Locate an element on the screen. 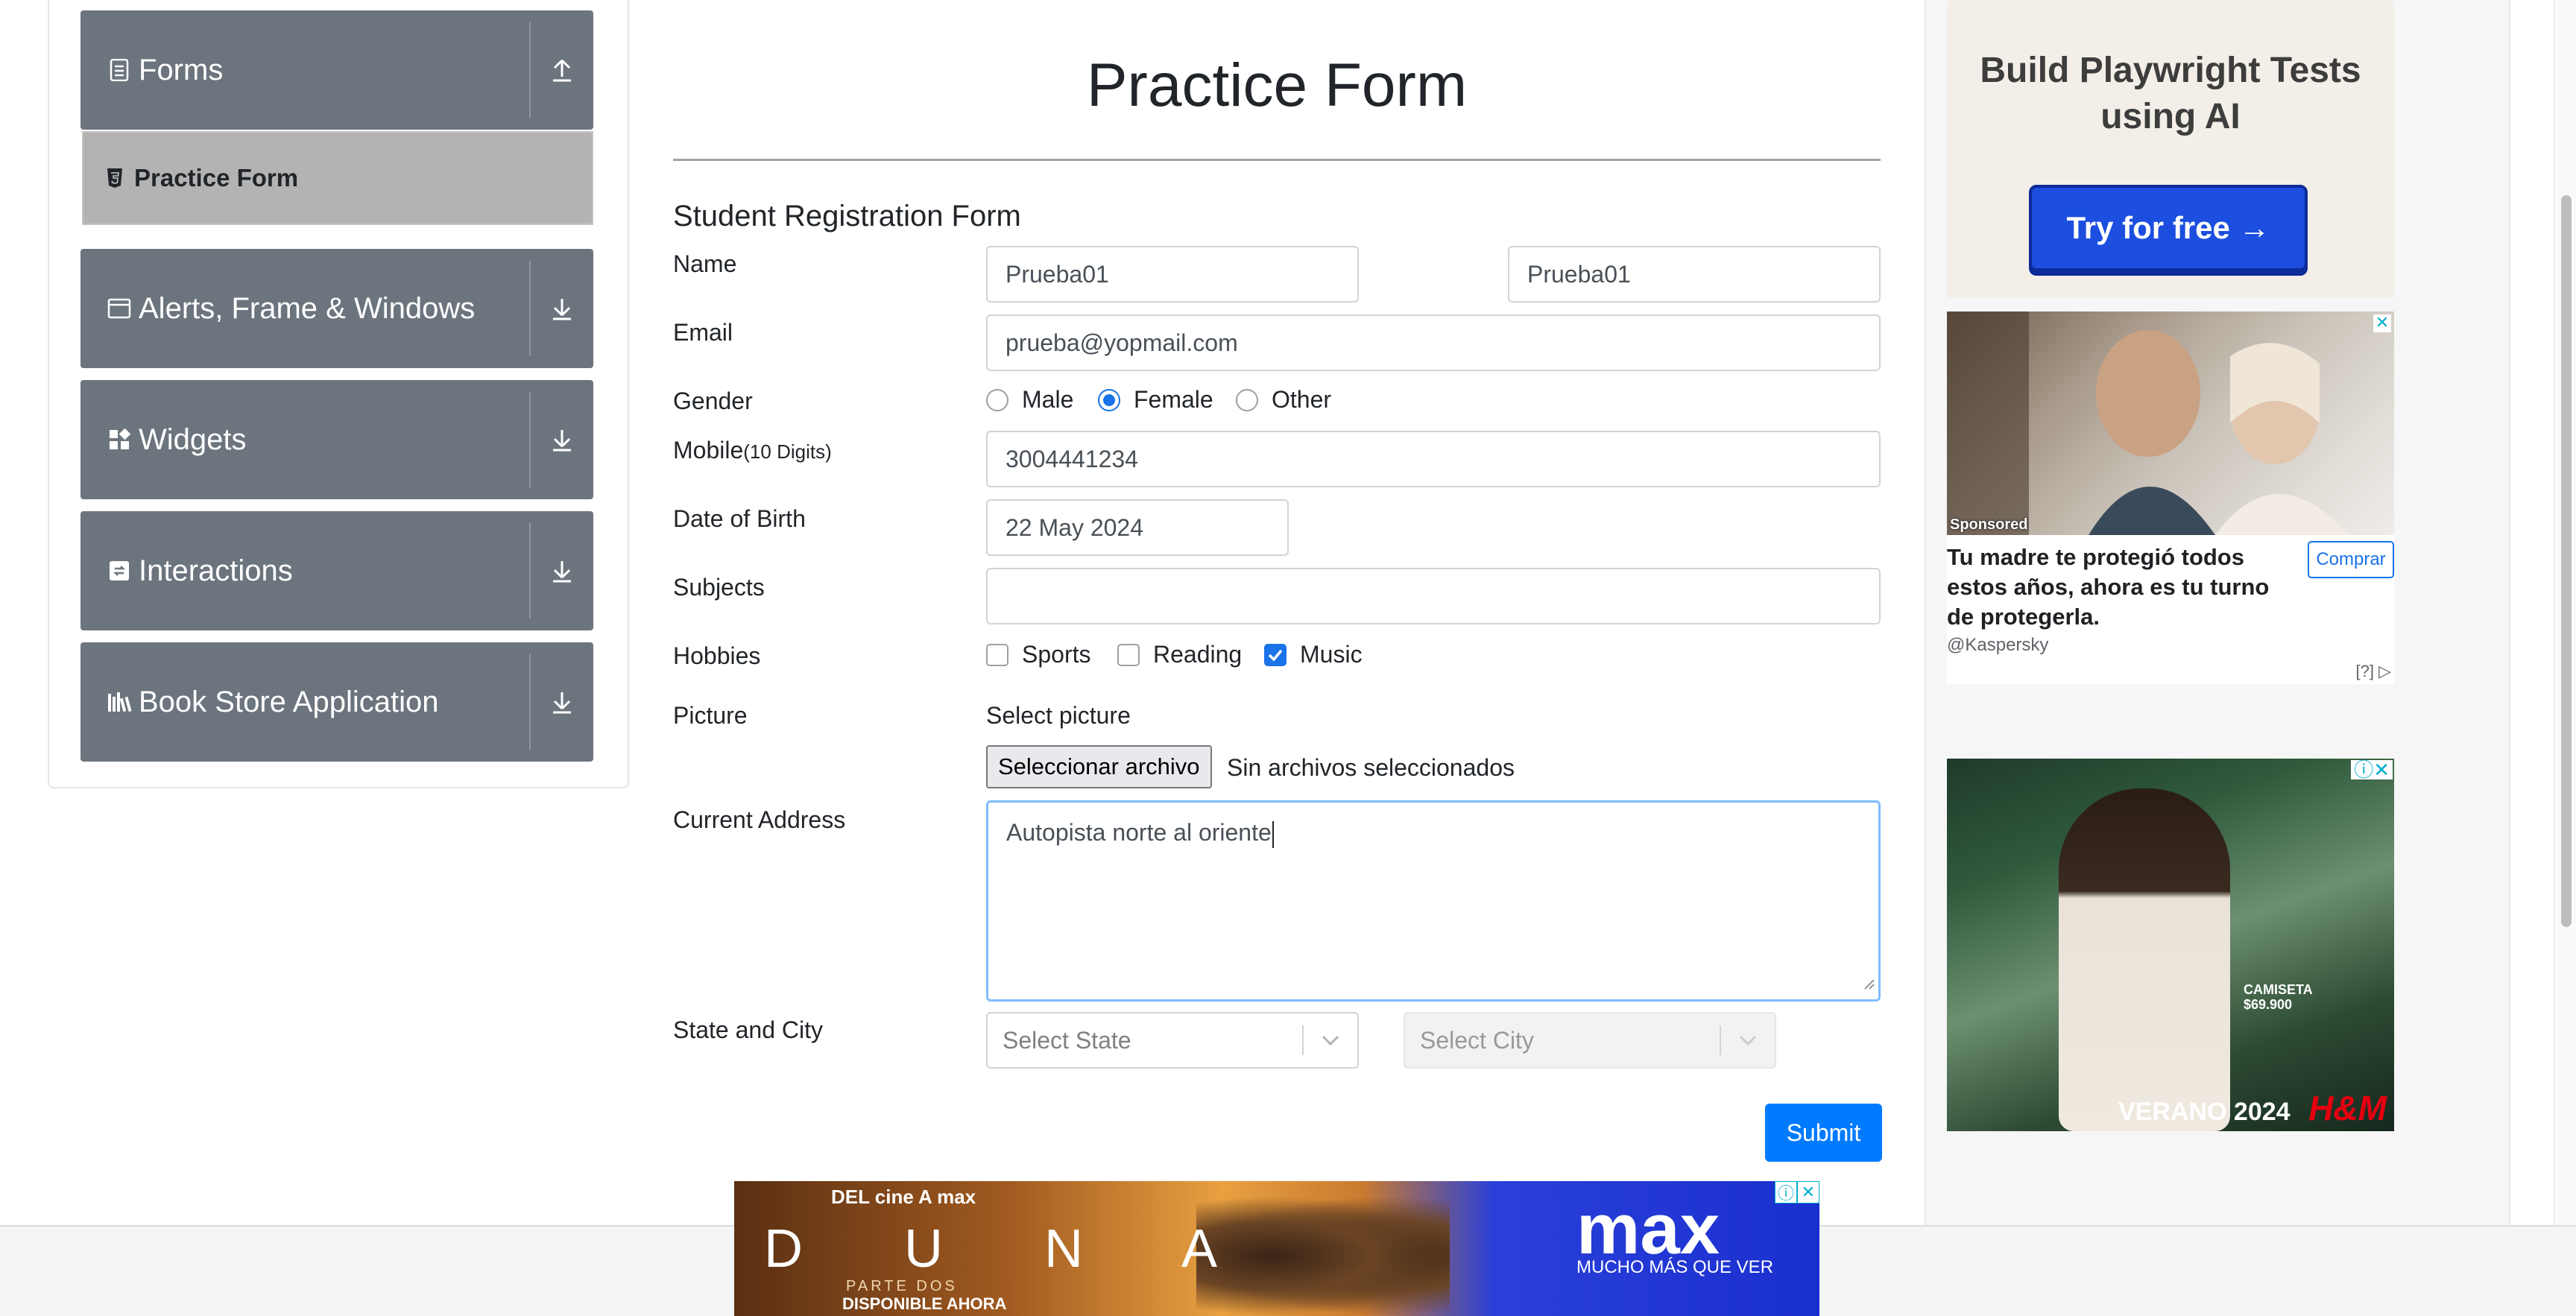 The width and height of the screenshot is (2576, 1316). page-title: Practice Form is located at coordinates (1277, 85).